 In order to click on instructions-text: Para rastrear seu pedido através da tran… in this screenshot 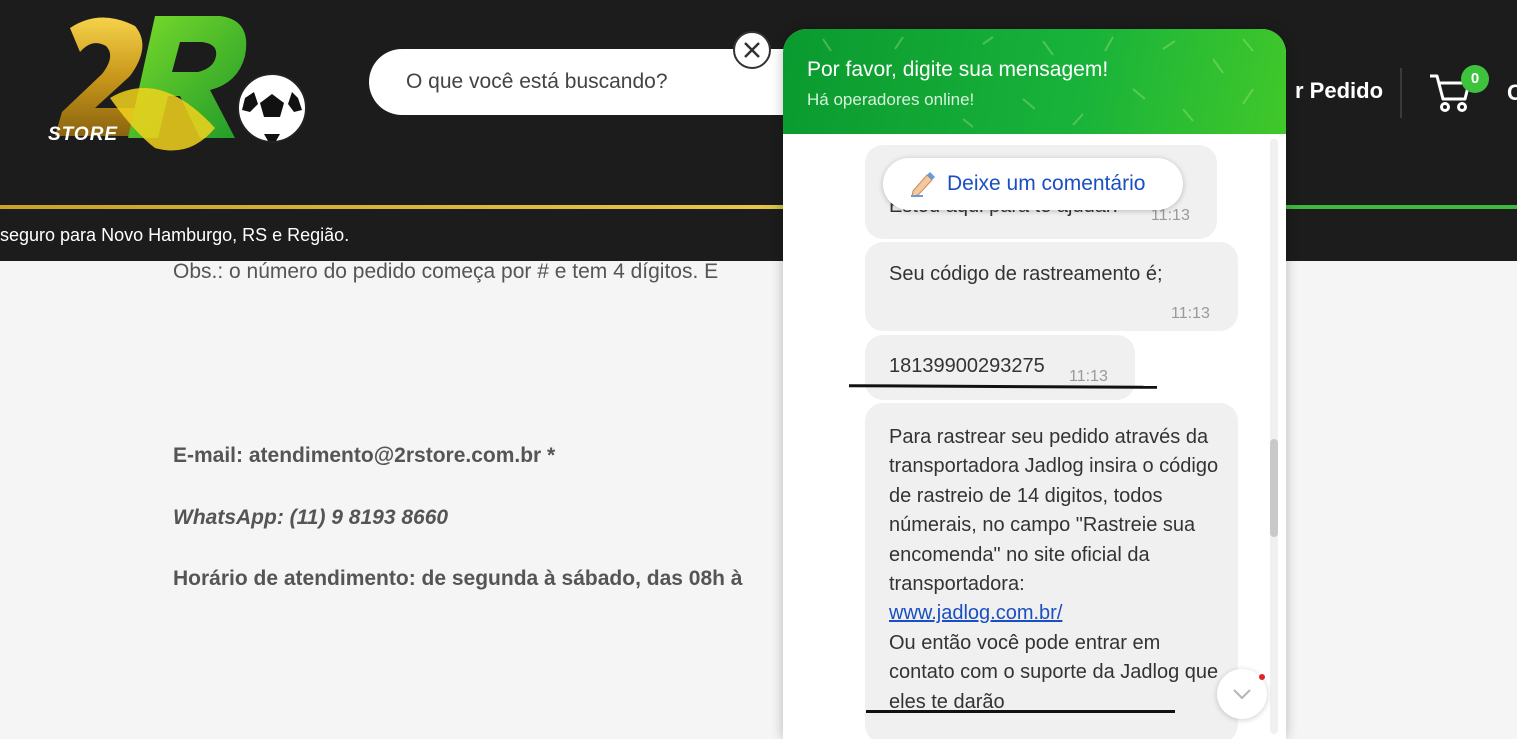, I will do `click(1054, 511)`.